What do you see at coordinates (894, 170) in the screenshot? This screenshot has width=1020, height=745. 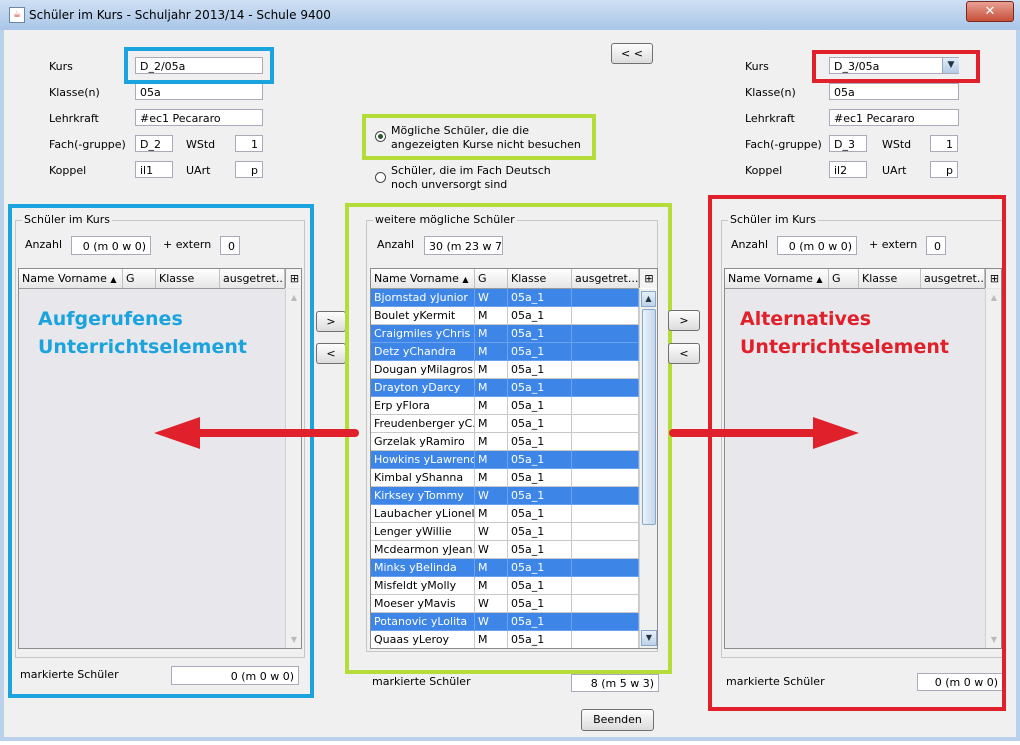 I see `right-uart-label: UArt` at bounding box center [894, 170].